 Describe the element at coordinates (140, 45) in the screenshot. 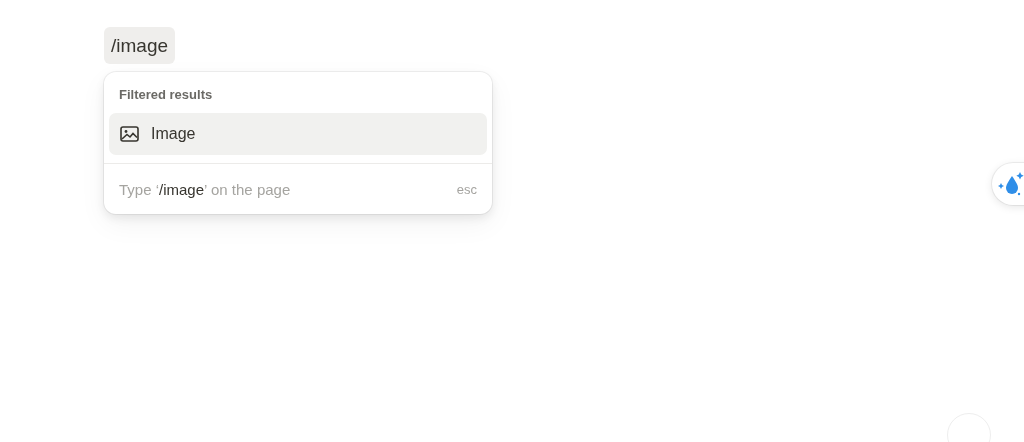

I see `command-text: /image` at that location.